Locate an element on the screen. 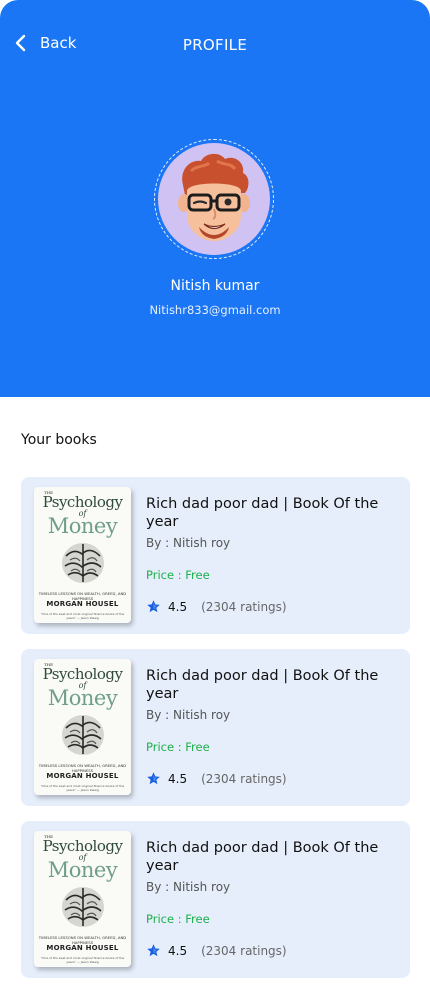  profile-name: Nitish kumar is located at coordinates (215, 286).